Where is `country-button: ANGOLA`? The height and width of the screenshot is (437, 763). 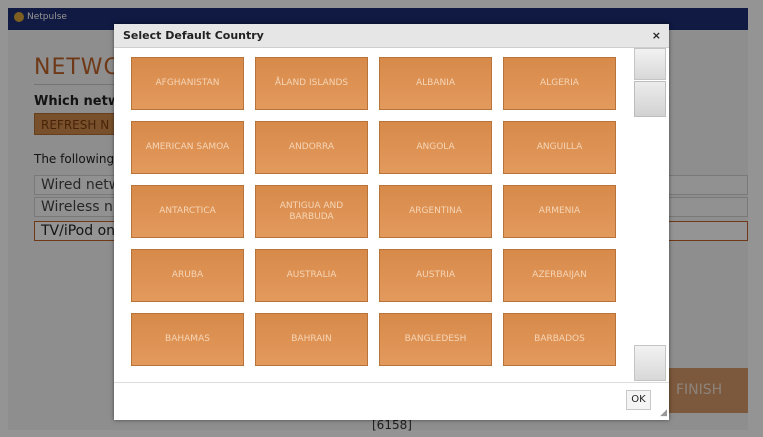 country-button: ANGOLA is located at coordinates (435, 147).